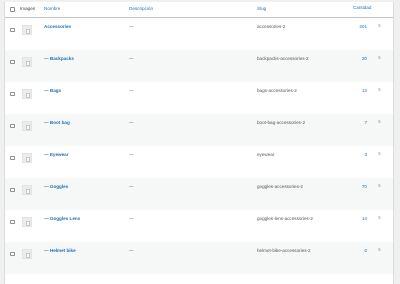 This screenshot has width=400, height=284. Describe the element at coordinates (358, 58) in the screenshot. I see `category-count-link: 20` at that location.